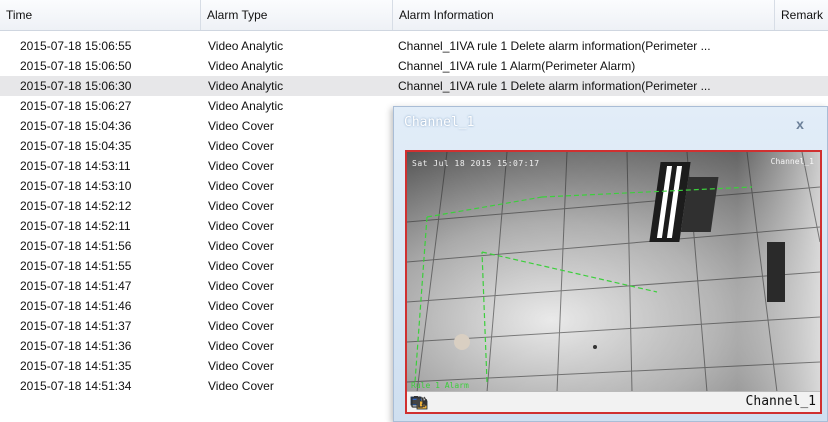  What do you see at coordinates (76, 246) in the screenshot?
I see `cell-time: 2015-07-18 14:51:56` at bounding box center [76, 246].